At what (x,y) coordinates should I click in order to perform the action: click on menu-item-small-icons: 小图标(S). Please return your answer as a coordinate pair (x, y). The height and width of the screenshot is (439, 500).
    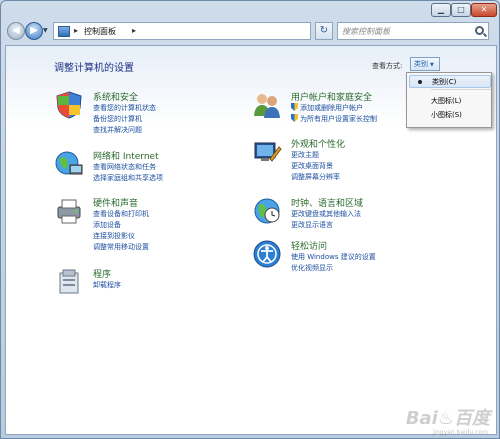
    Looking at the image, I should click on (450, 115).